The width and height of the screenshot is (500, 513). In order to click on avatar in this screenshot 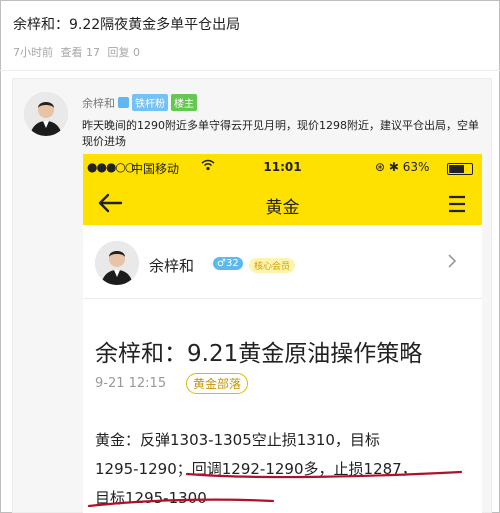, I will do `click(46, 114)`.